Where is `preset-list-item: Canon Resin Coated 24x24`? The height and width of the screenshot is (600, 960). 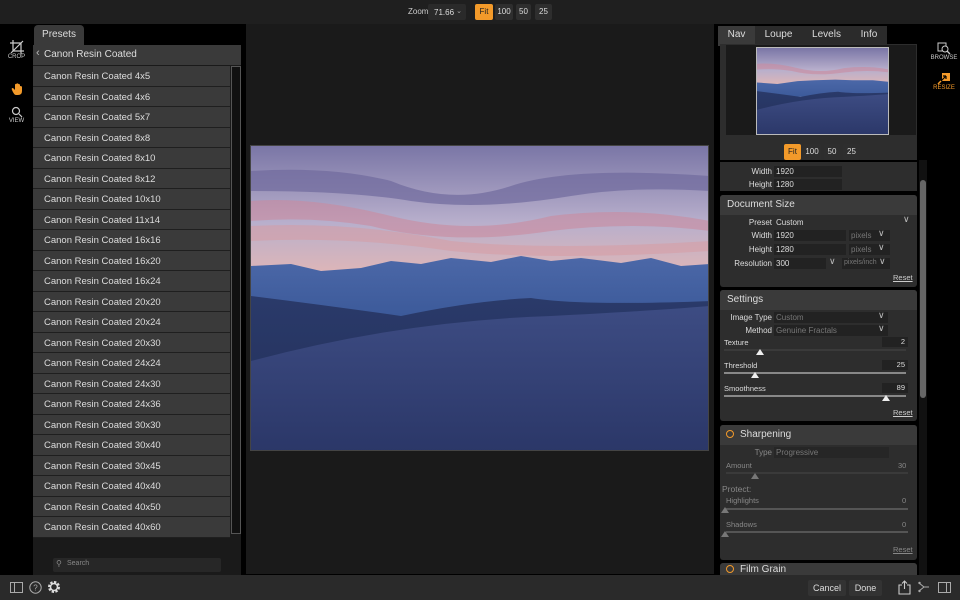 preset-list-item: Canon Resin Coated 24x24 is located at coordinates (131, 363).